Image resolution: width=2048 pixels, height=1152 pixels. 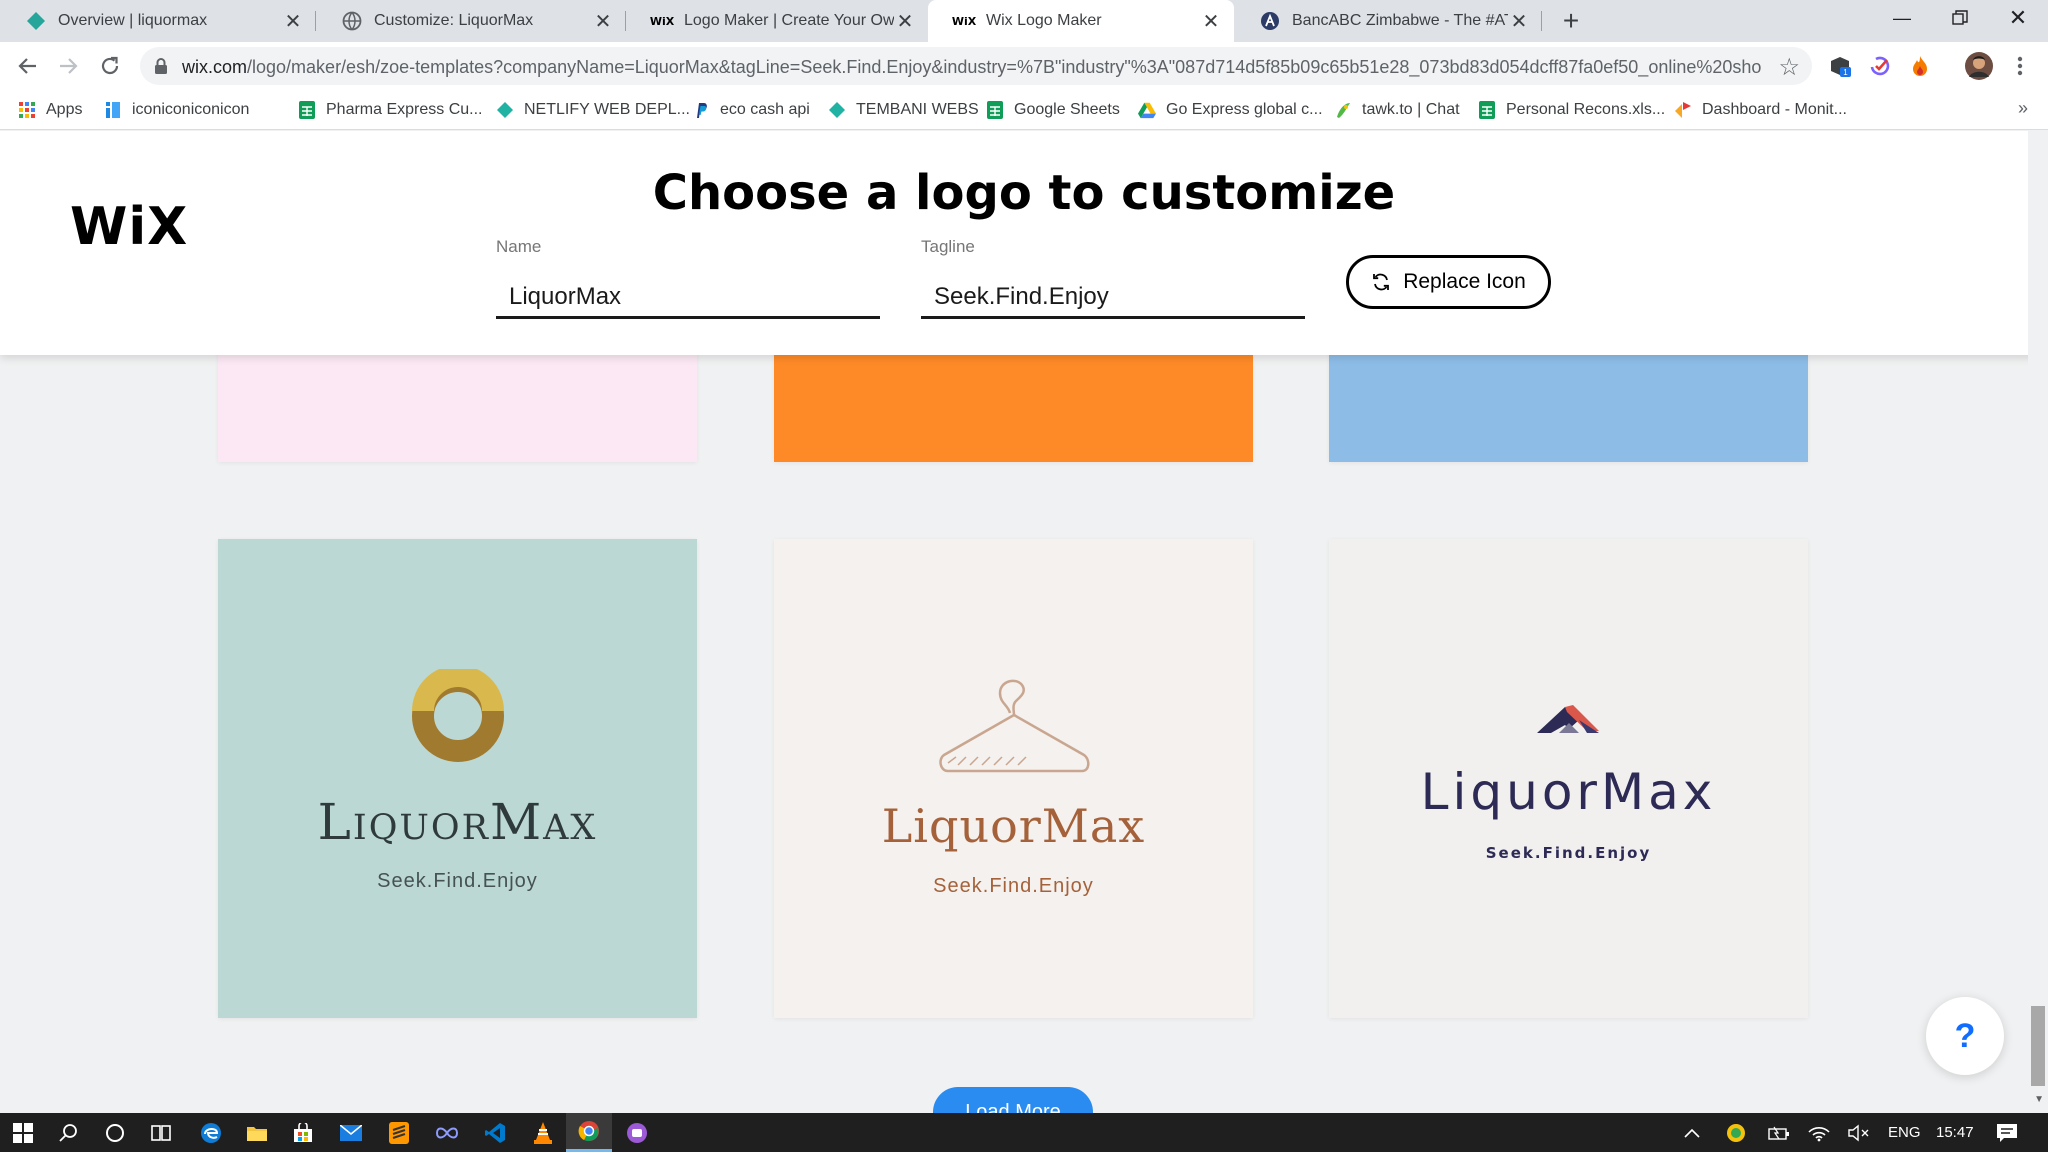 What do you see at coordinates (1044, 20) in the screenshot?
I see `tab-title: Wix Logo Maker` at bounding box center [1044, 20].